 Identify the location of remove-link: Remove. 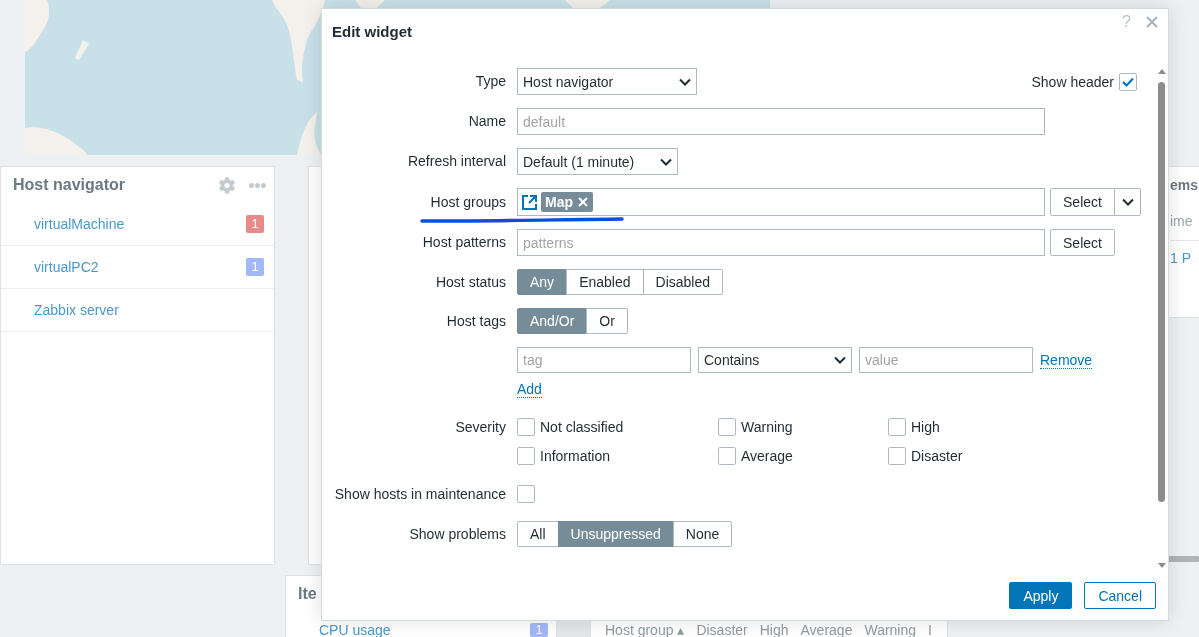
(1066, 360).